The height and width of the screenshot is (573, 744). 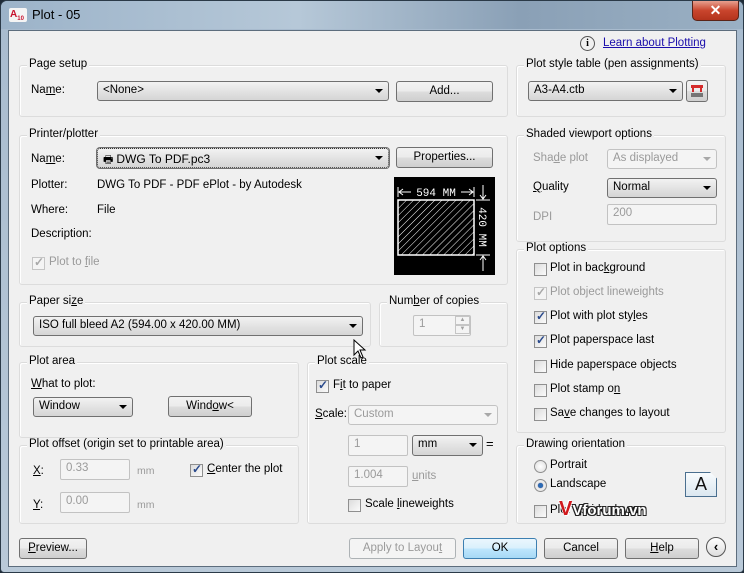 What do you see at coordinates (140, 325) in the screenshot?
I see `paper-size-value: ISO full bleed A2 (594.00 x 420.00 MM)` at bounding box center [140, 325].